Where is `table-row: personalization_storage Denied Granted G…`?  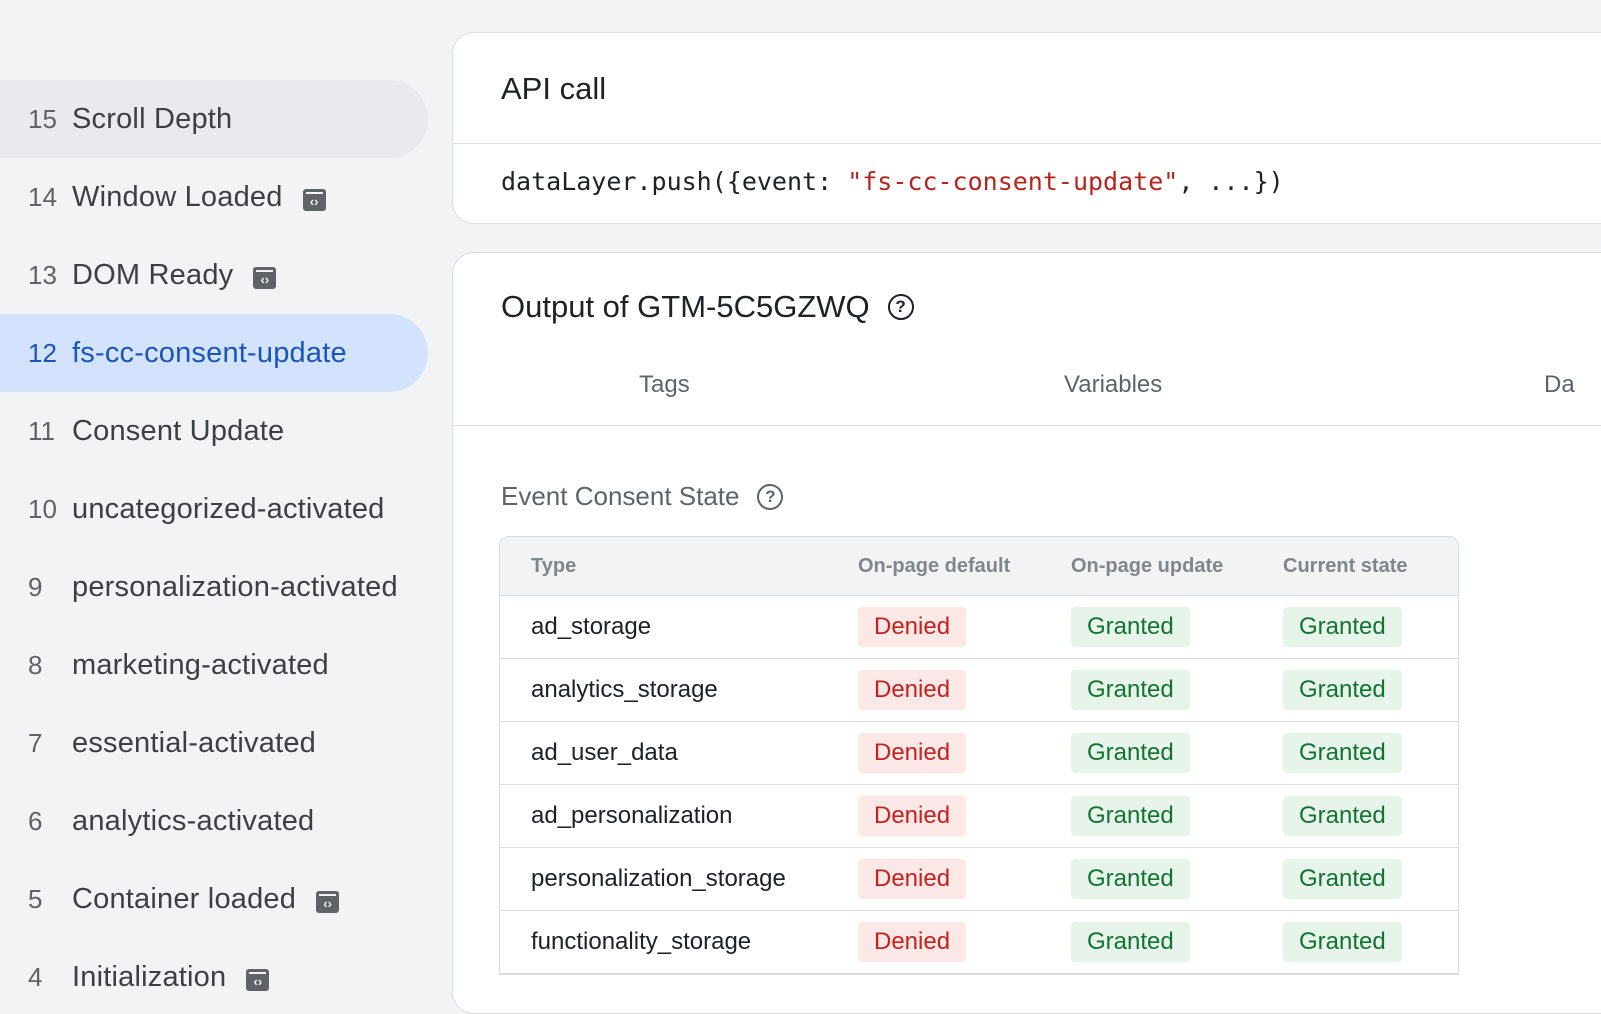
table-row: personalization_storage Denied Granted G… is located at coordinates (979, 879).